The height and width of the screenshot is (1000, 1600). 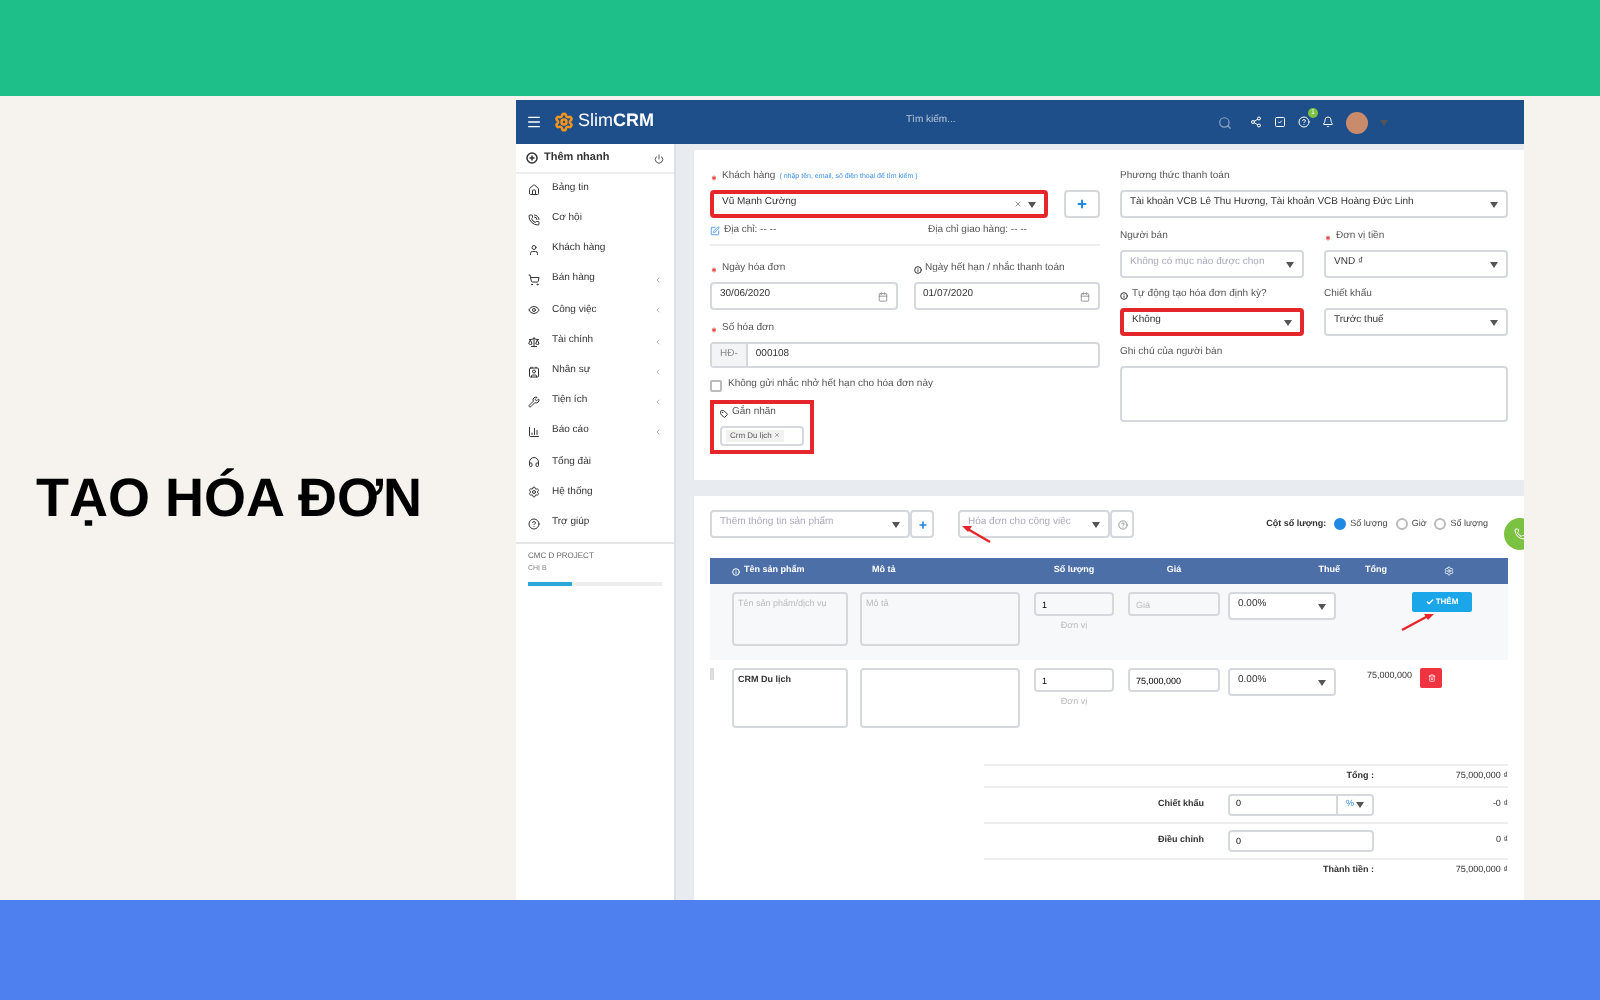 I want to click on menu-icon, so click(x=534, y=122).